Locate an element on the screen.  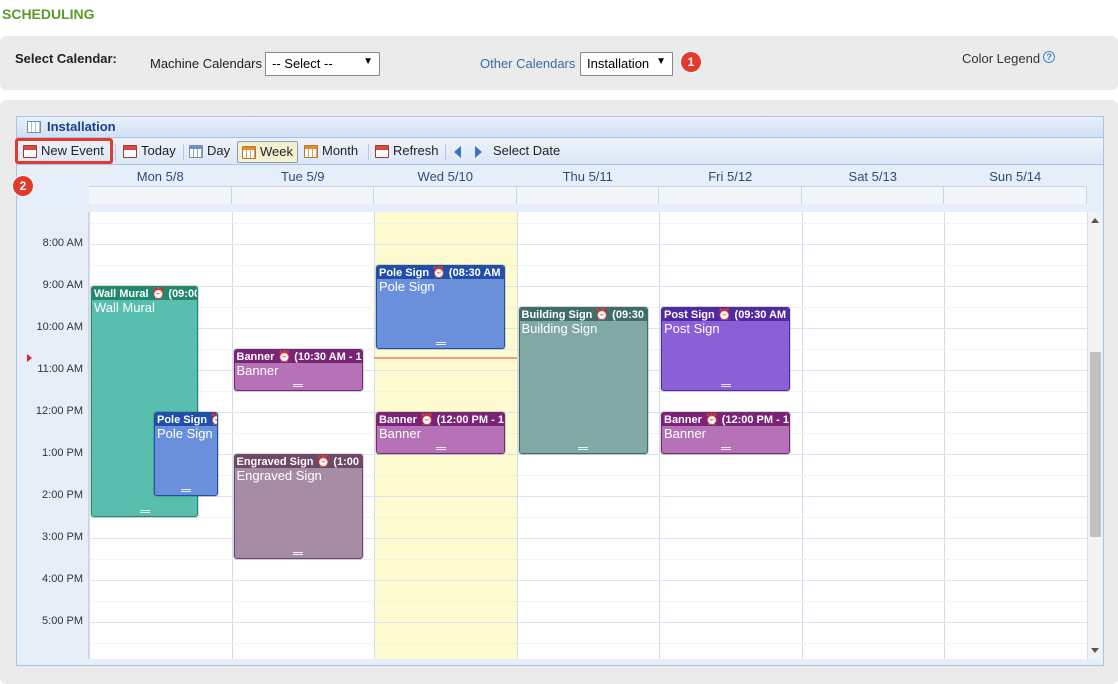
refresh-label: Refresh is located at coordinates (416, 150).